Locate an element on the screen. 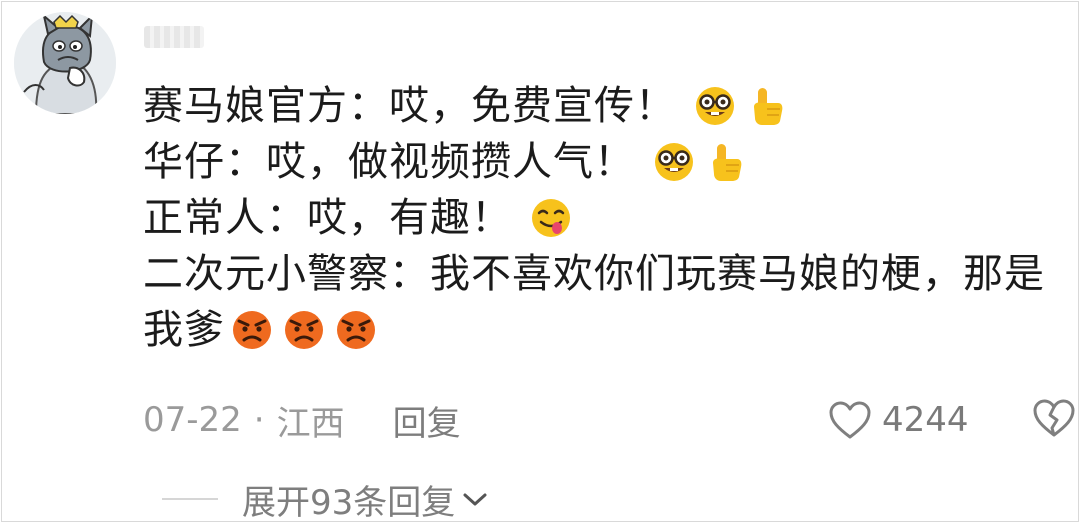  savoring-food-face-emoji is located at coordinates (551, 218).